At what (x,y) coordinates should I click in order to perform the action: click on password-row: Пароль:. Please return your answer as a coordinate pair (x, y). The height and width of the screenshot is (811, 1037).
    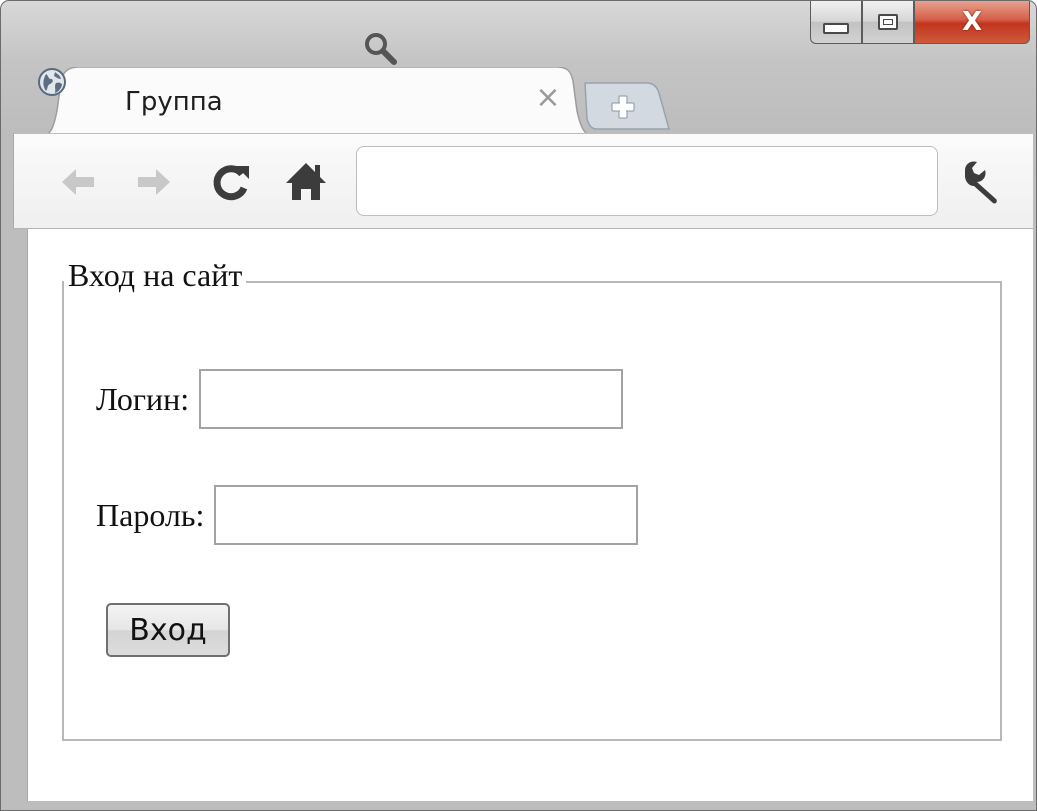
    Looking at the image, I should click on (367, 515).